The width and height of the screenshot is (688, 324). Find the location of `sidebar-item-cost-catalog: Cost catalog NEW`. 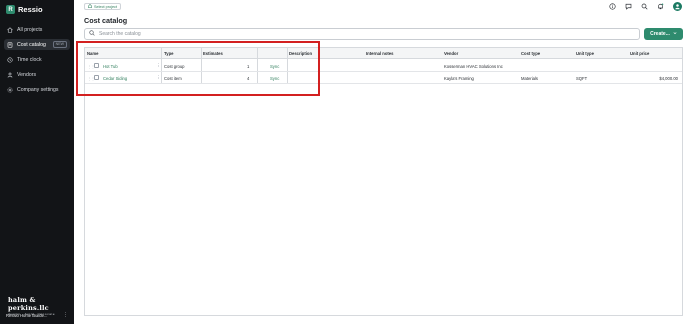

sidebar-item-cost-catalog: Cost catalog NEW is located at coordinates (37, 44).